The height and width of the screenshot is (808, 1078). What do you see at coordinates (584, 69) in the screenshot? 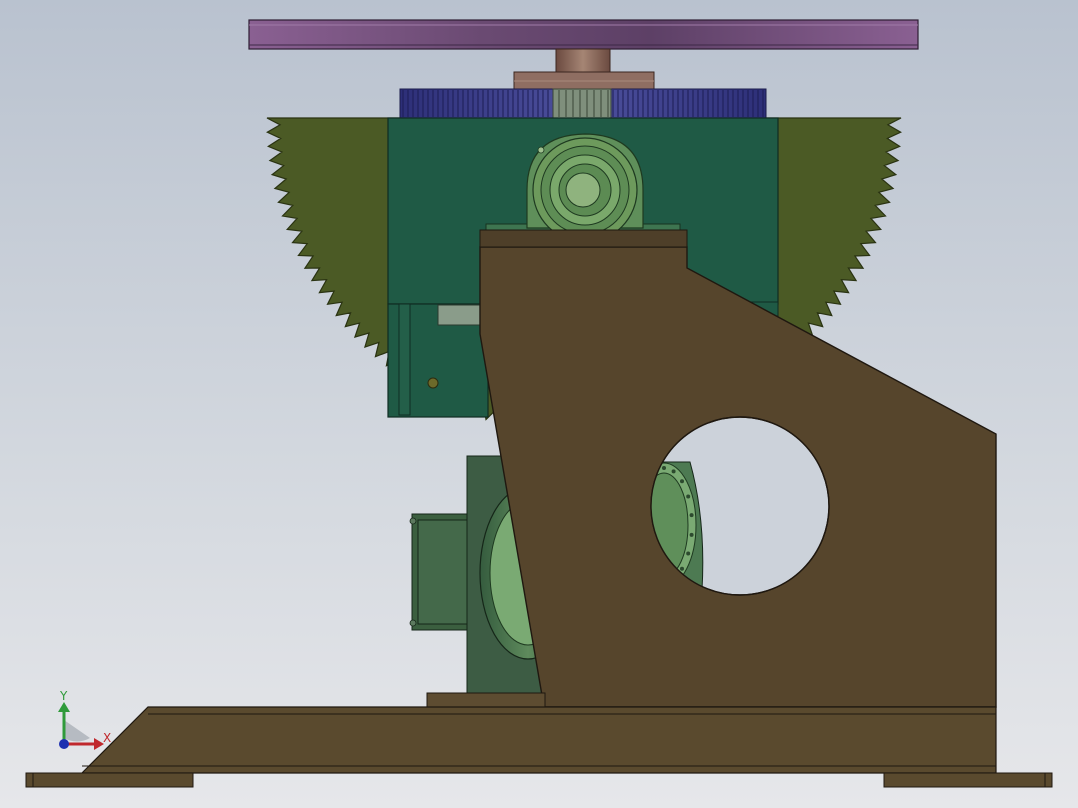
I see `spindle-hub` at bounding box center [584, 69].